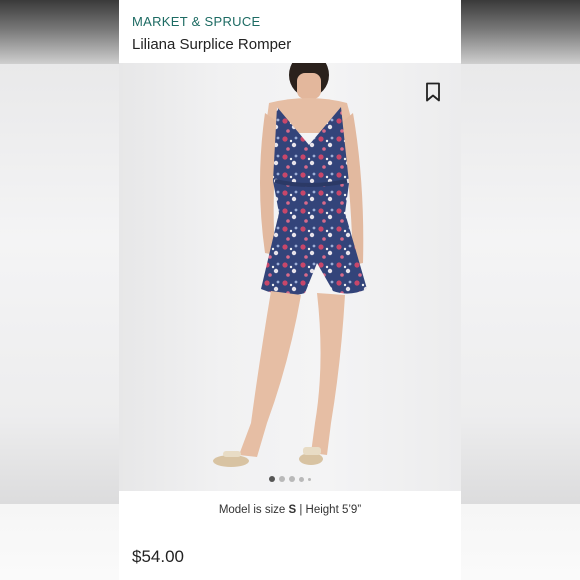 The height and width of the screenshot is (580, 580). What do you see at coordinates (212, 44) in the screenshot?
I see `product-title: Liliana Surplice Romper` at bounding box center [212, 44].